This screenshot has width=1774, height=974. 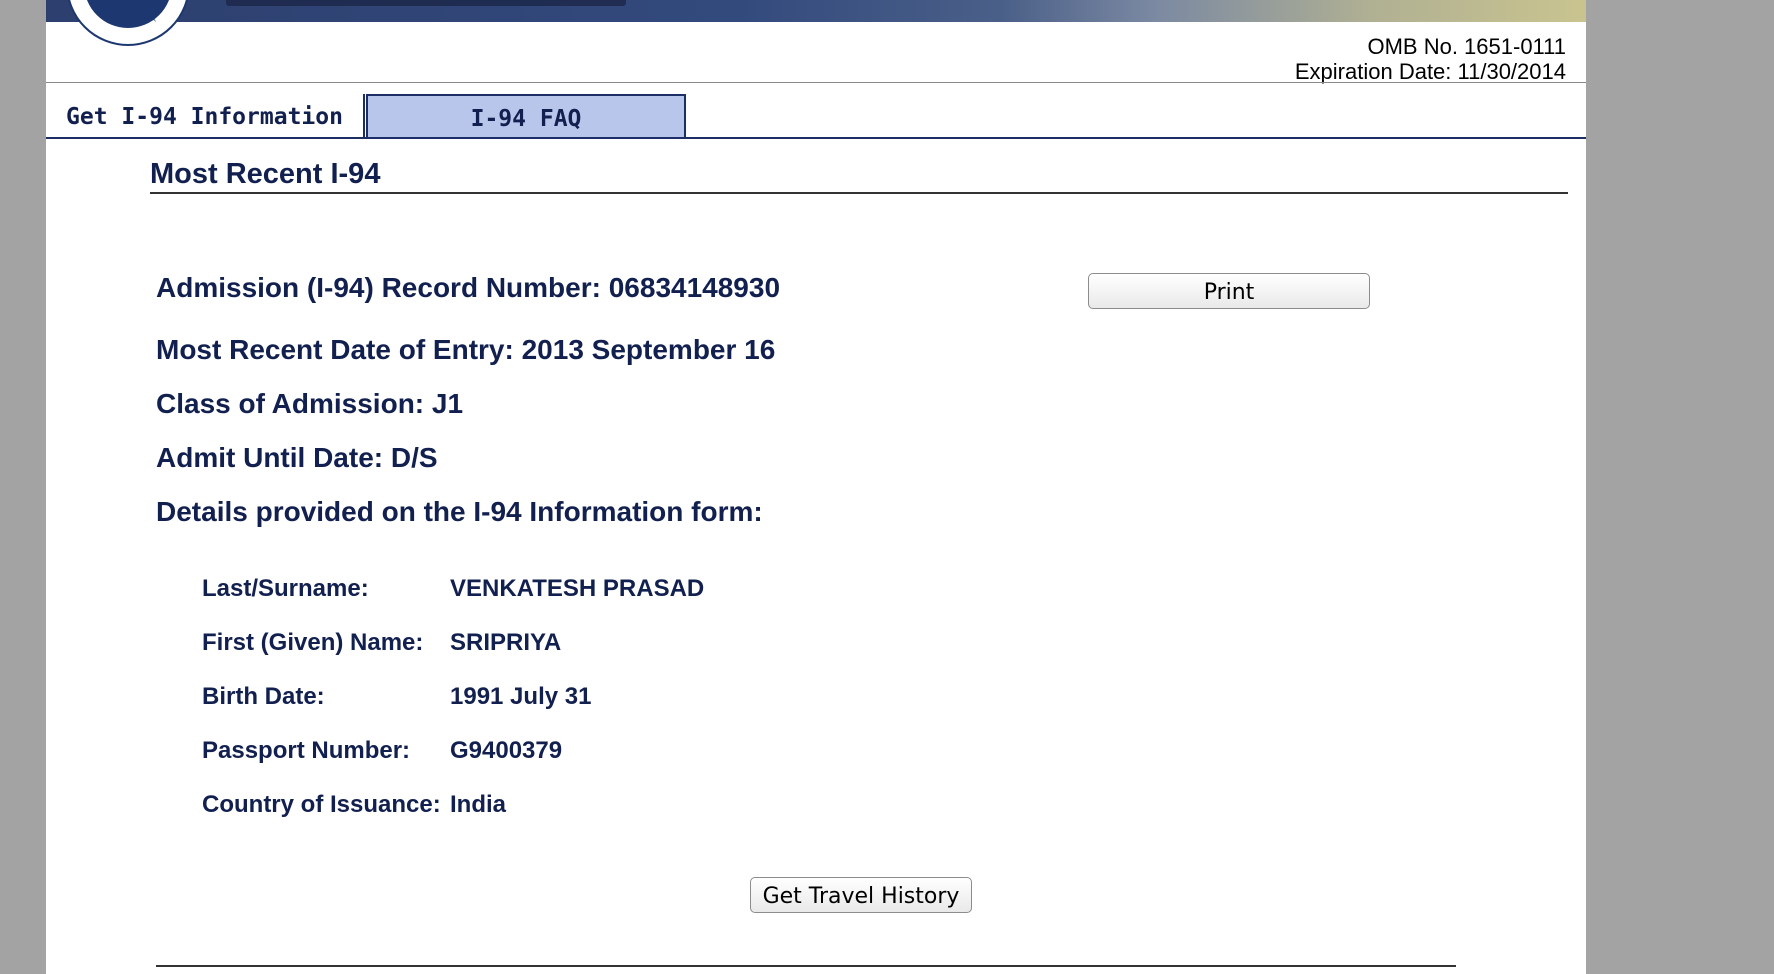 What do you see at coordinates (263, 696) in the screenshot?
I see `detail-label-birth-date: Birth Date:` at bounding box center [263, 696].